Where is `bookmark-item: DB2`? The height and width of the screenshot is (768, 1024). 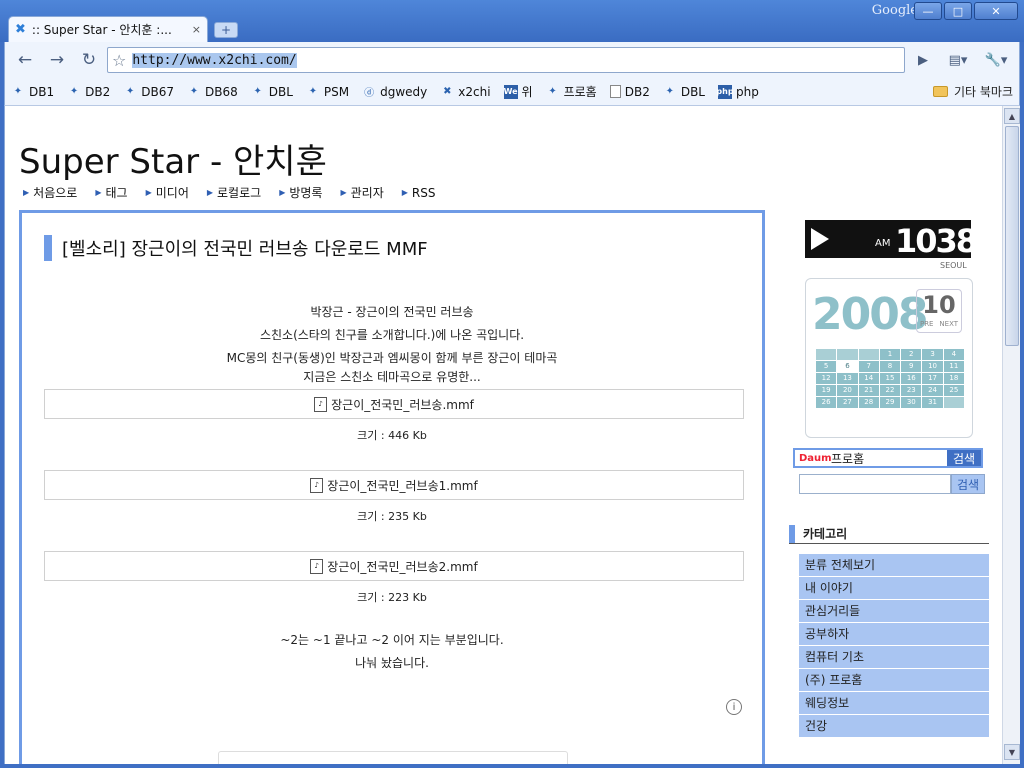
bookmark-item: DB2 is located at coordinates (629, 91).